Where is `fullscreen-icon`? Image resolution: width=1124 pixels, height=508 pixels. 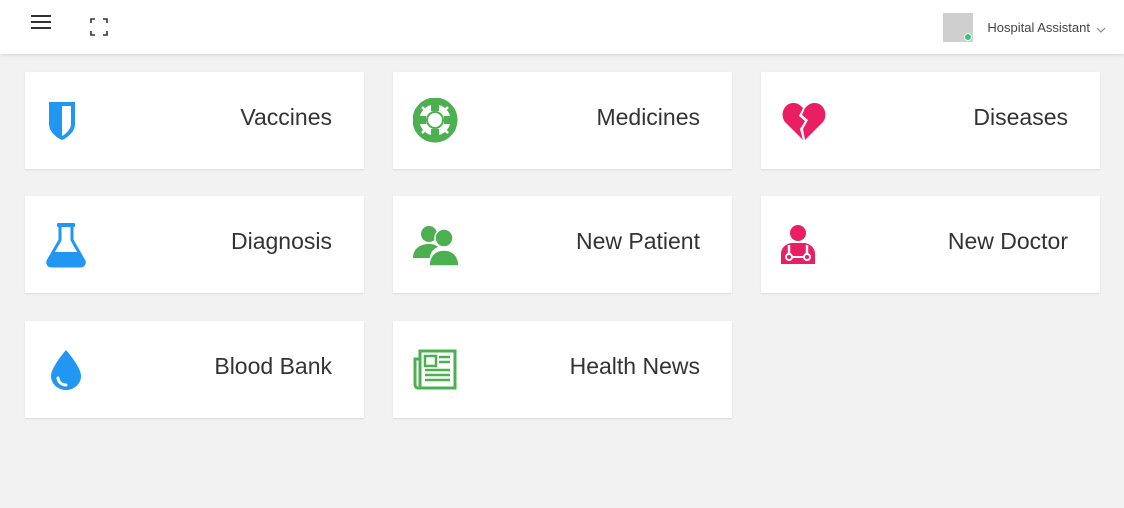
fullscreen-icon is located at coordinates (99, 27).